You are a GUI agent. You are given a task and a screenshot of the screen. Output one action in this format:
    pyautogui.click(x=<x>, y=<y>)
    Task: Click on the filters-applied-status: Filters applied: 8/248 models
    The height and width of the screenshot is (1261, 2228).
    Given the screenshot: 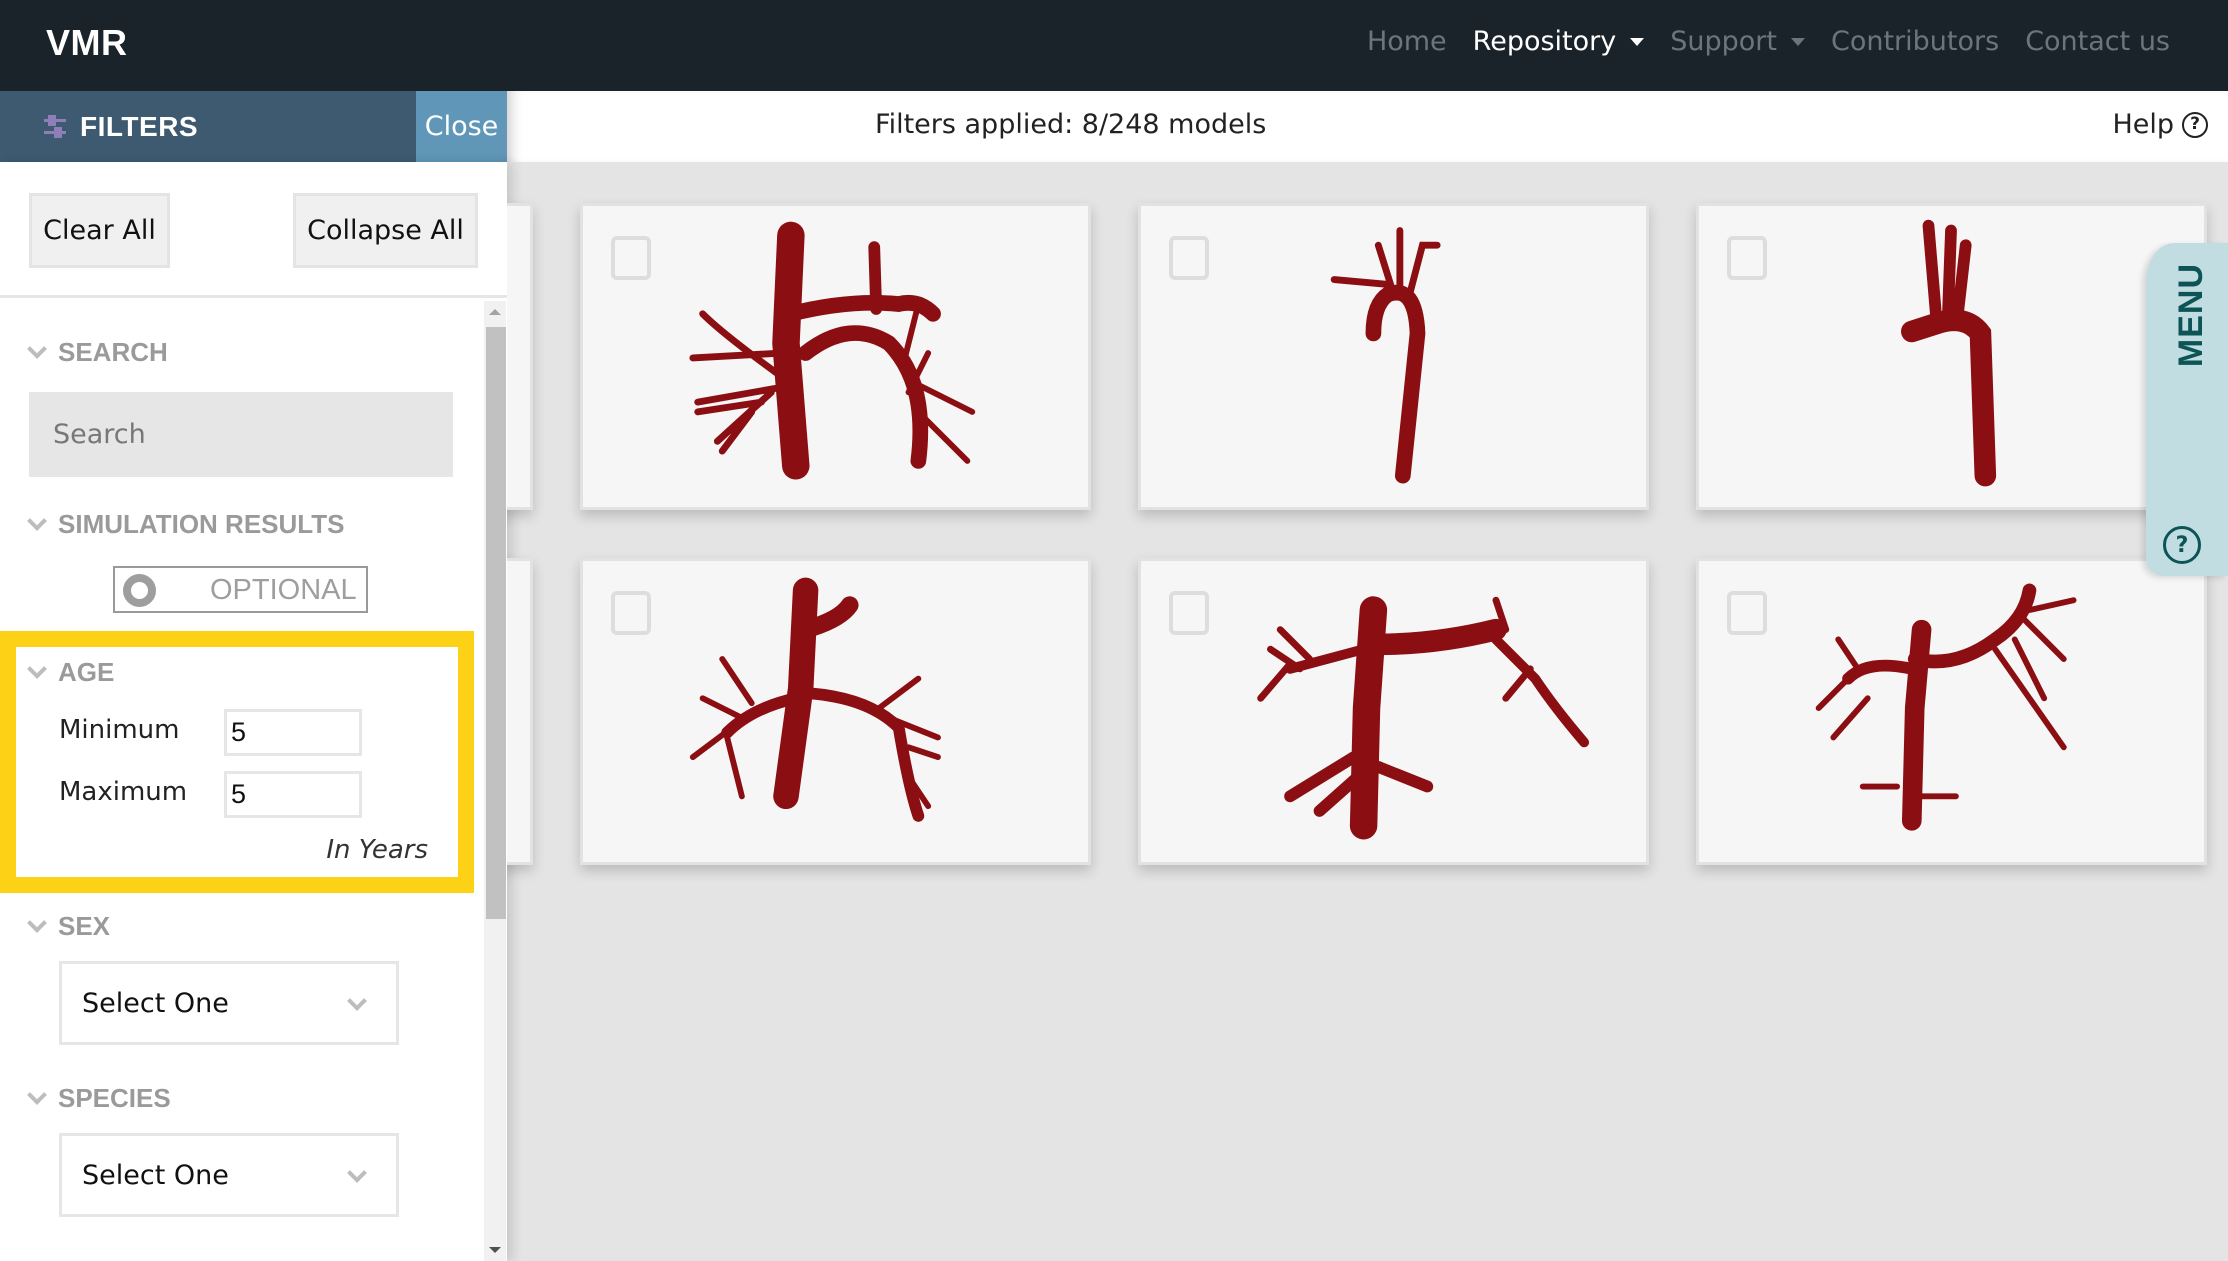 What is the action you would take?
    pyautogui.click(x=1071, y=124)
    